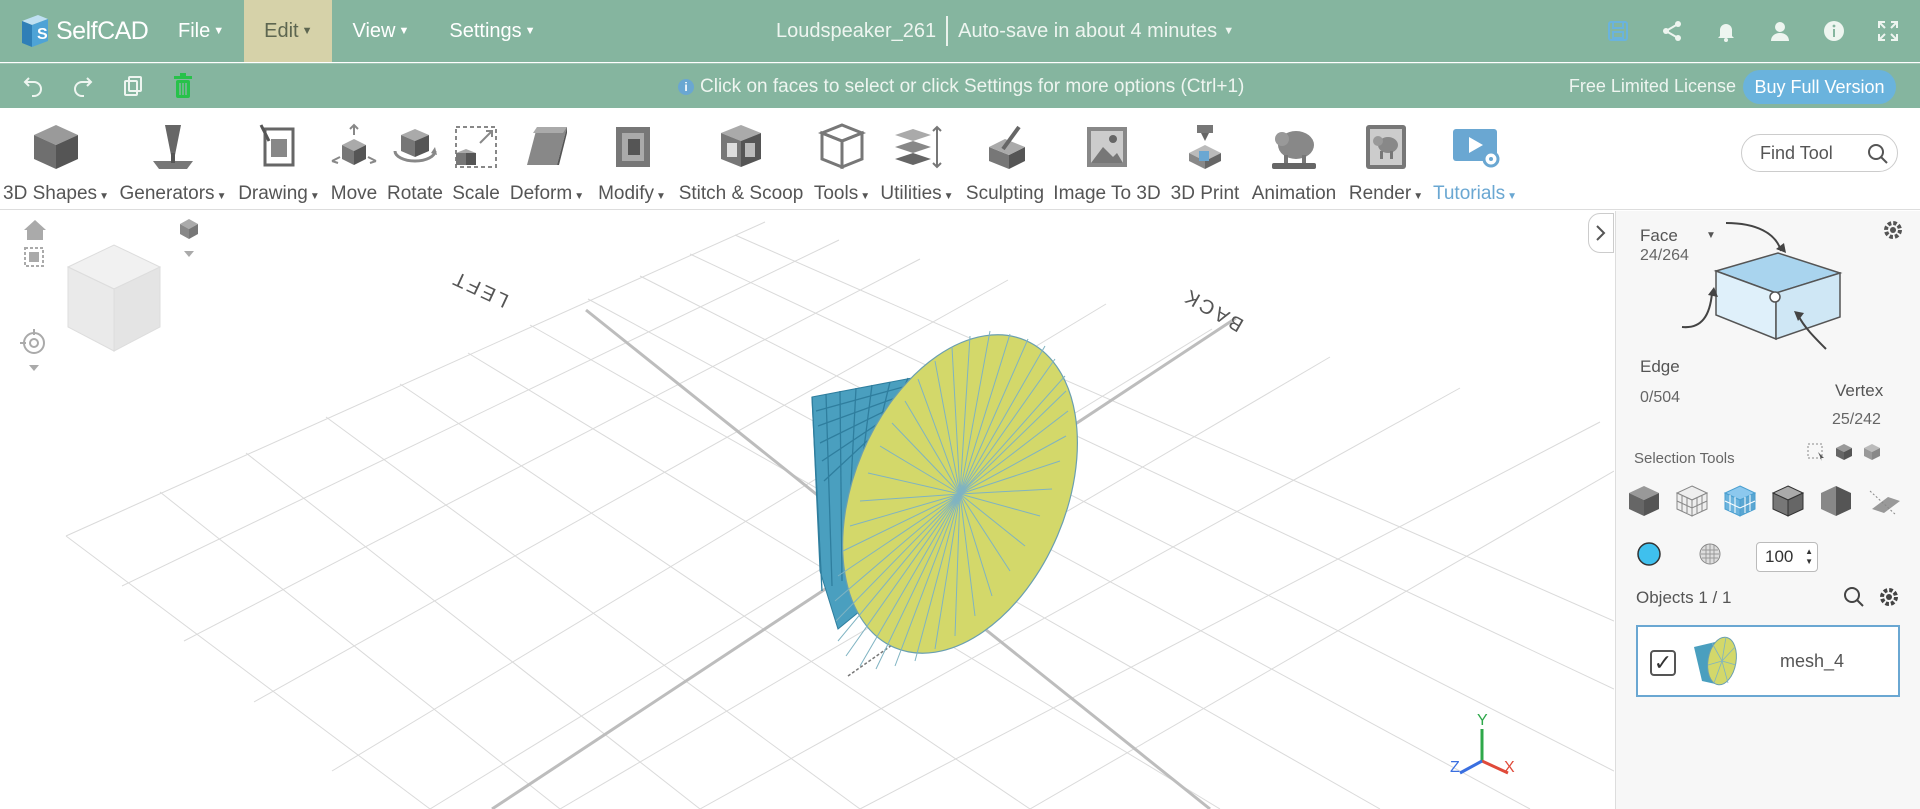 This screenshot has width=1920, height=809. What do you see at coordinates (1509, 767) in the screenshot?
I see `axis-x-label: X` at bounding box center [1509, 767].